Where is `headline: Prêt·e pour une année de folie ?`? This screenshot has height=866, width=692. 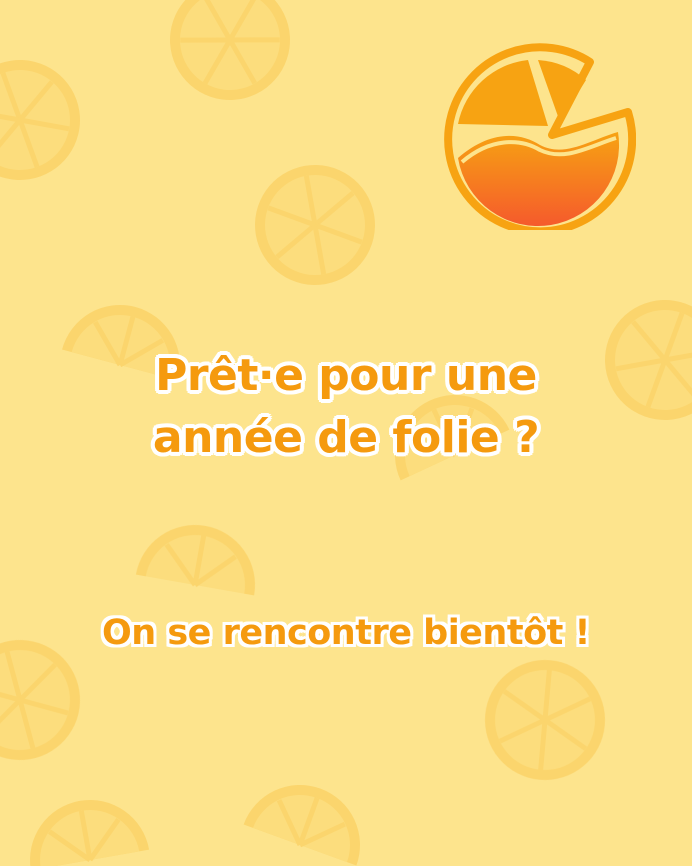
headline: Prêt·e pour une année de folie ? is located at coordinates (346, 407).